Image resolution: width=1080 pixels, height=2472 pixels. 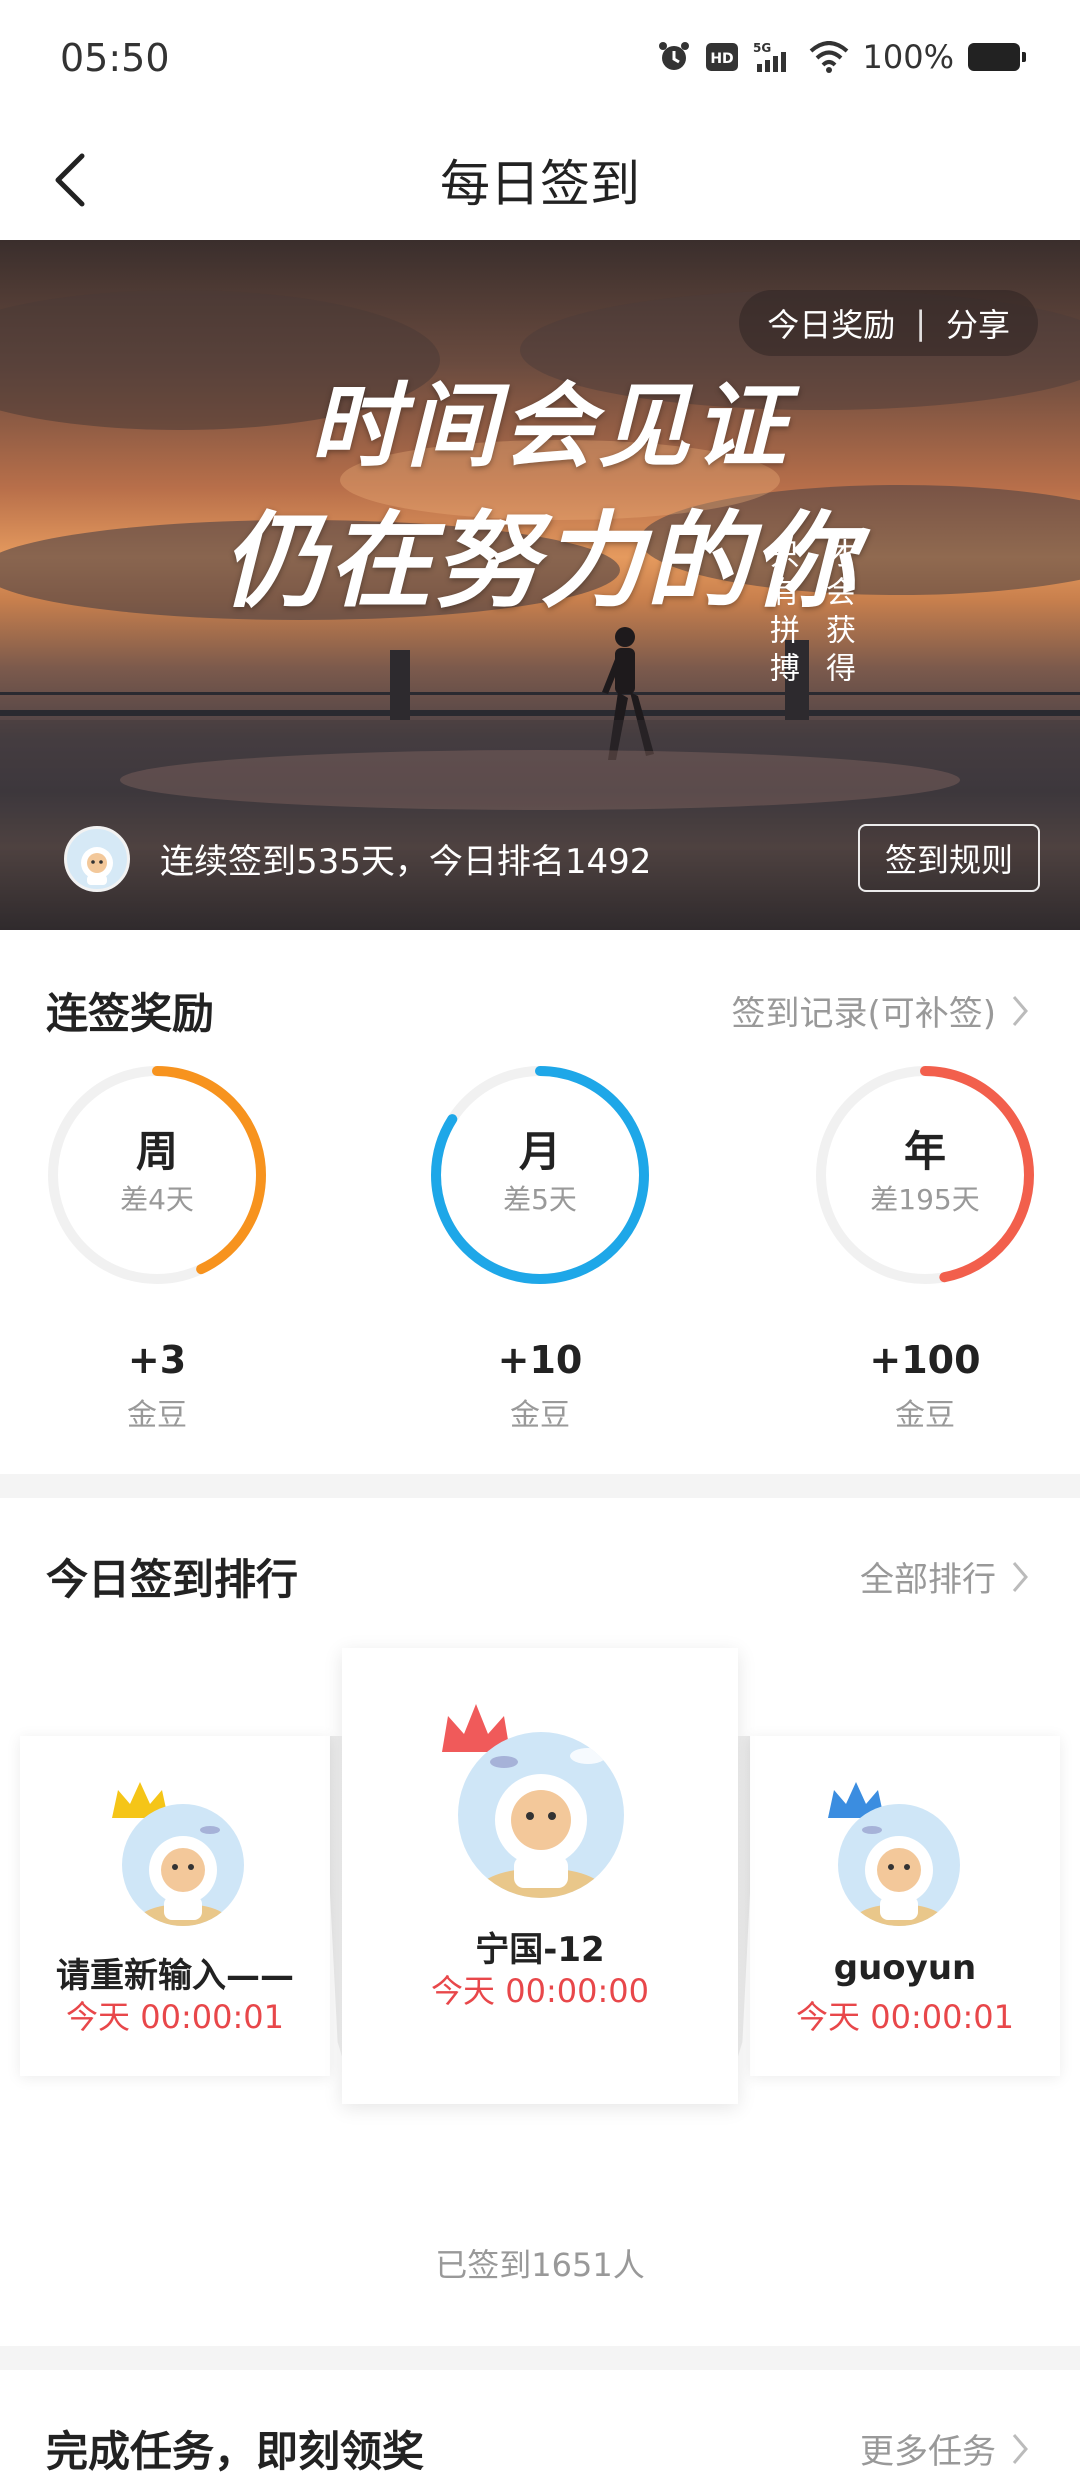 I want to click on reward-remaining: 差5天, so click(x=540, y=1199).